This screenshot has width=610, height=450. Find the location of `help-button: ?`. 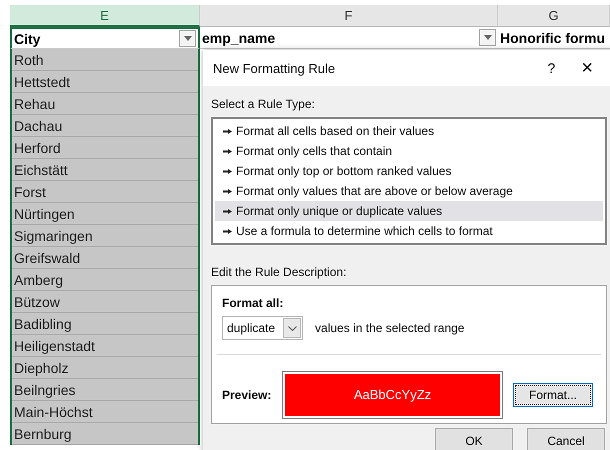

help-button: ? is located at coordinates (552, 68).